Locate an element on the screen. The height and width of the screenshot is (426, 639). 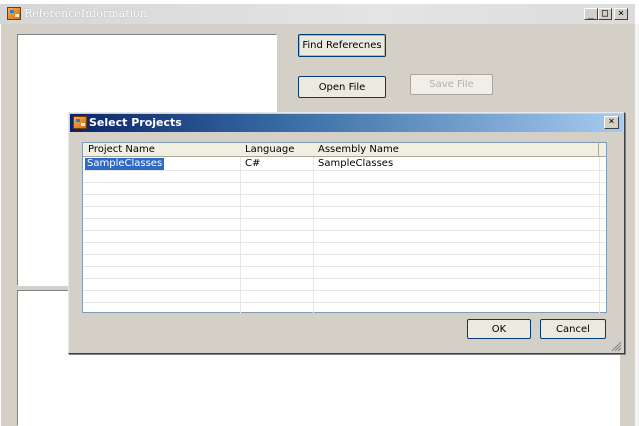
cancel-button: Cancel is located at coordinates (573, 329).